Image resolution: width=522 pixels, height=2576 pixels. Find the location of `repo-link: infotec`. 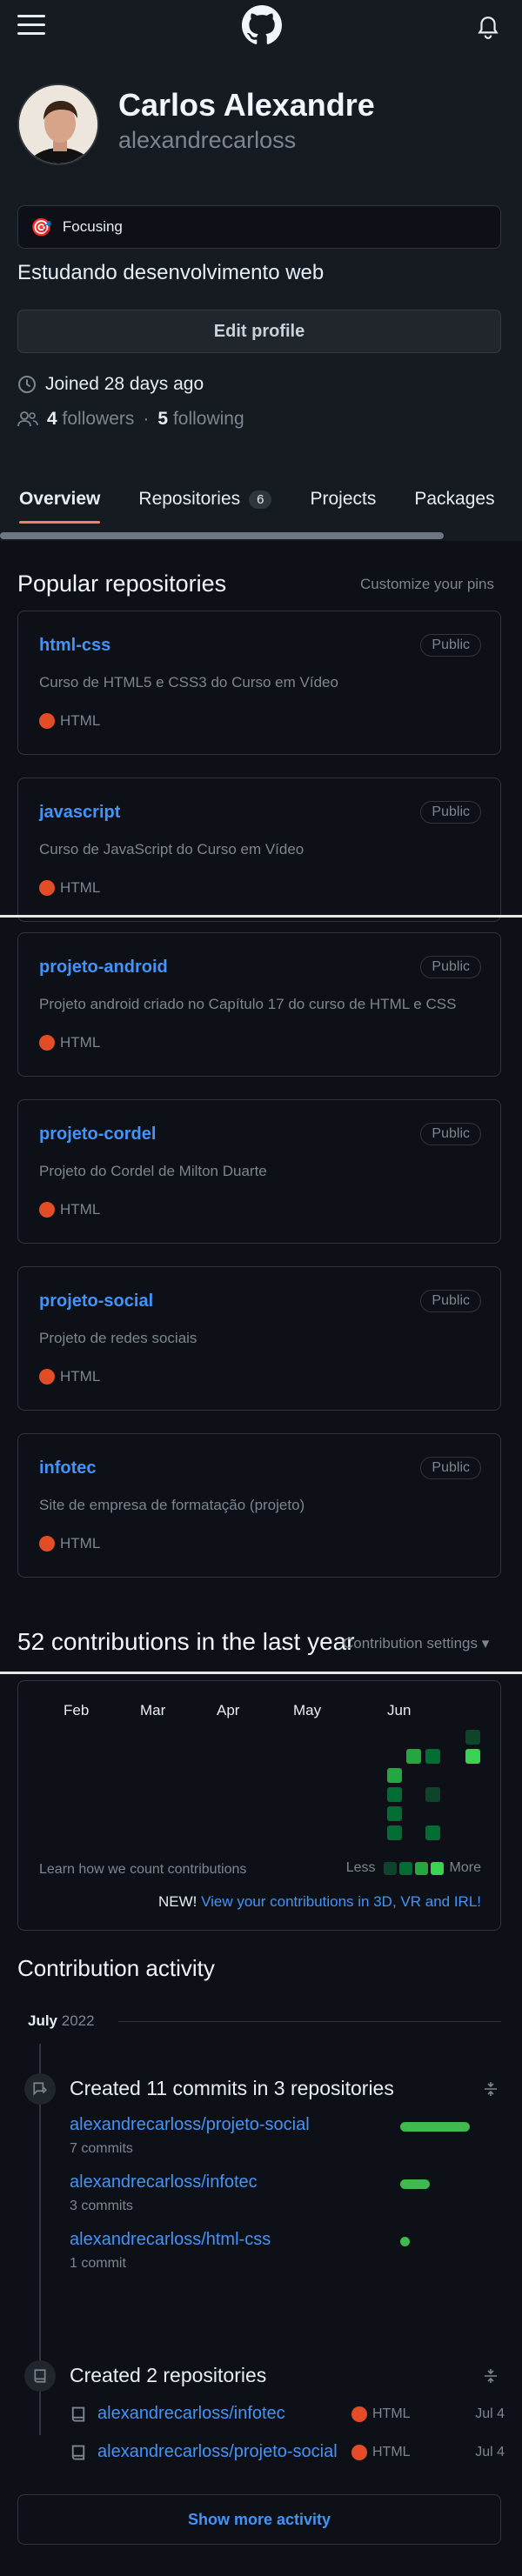

repo-link: infotec is located at coordinates (68, 1468).